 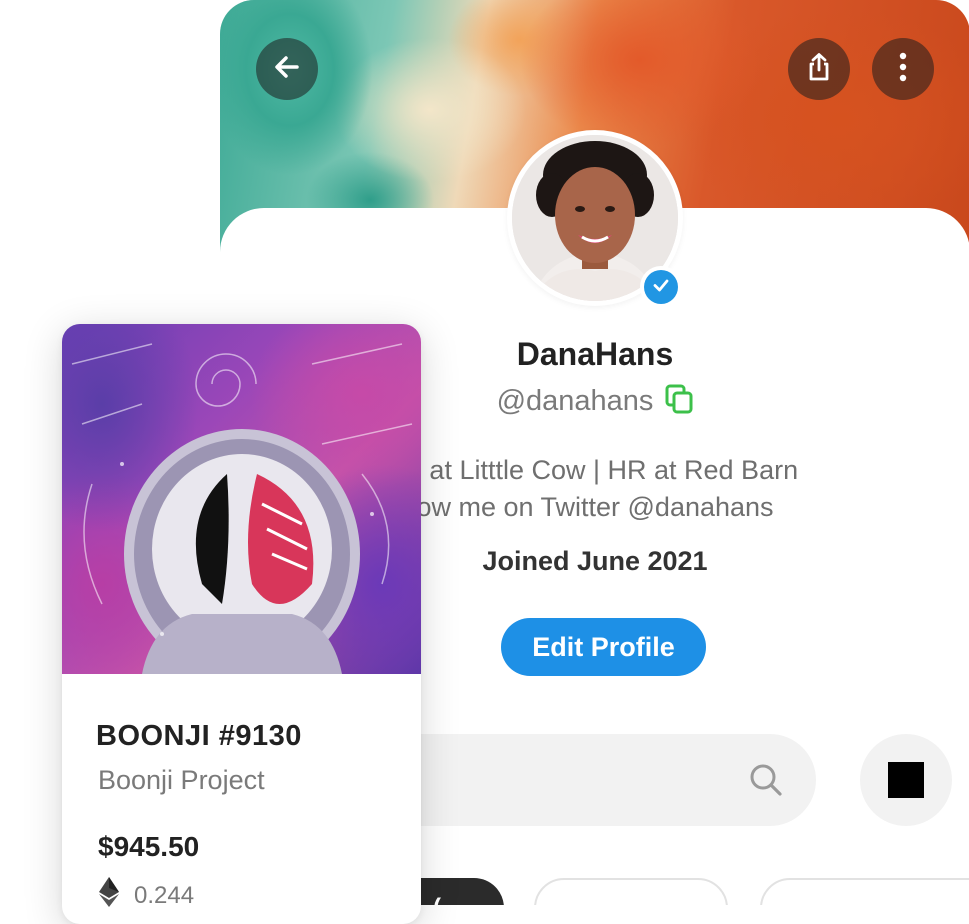 I want to click on back-button, so click(x=287, y=69).